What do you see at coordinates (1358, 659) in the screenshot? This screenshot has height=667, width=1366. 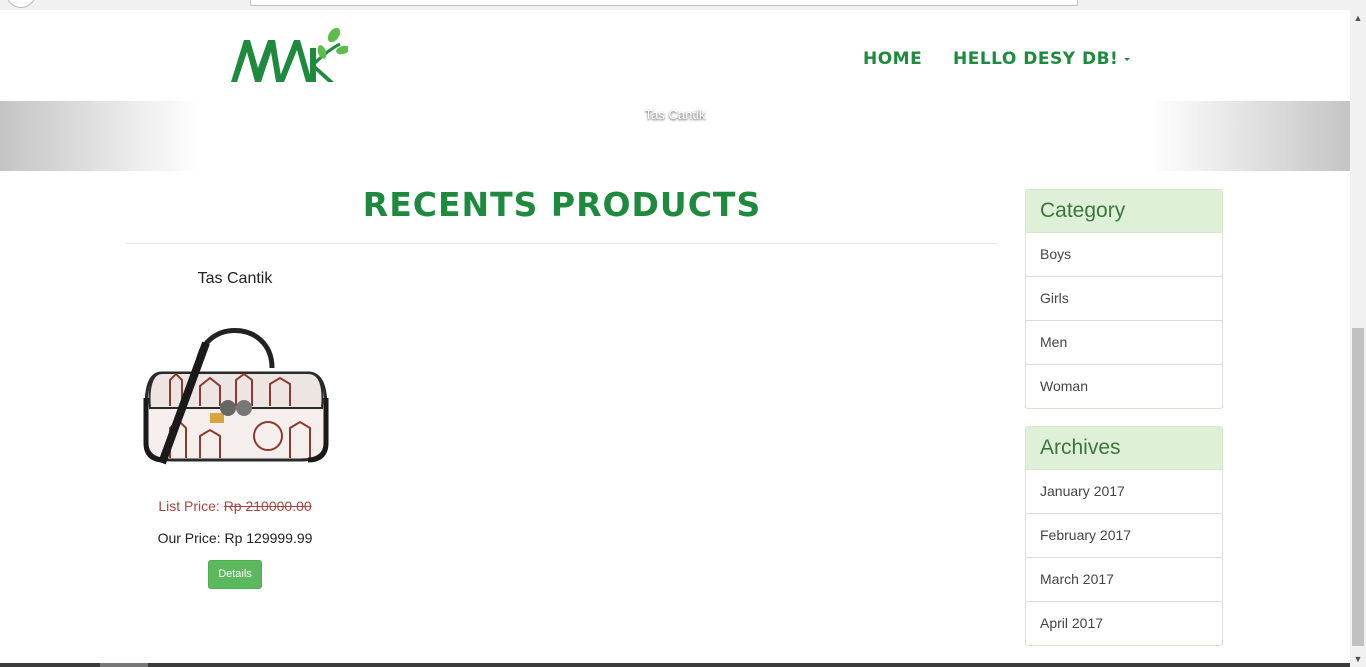 I see `scroll-down-icon: ▼` at bounding box center [1358, 659].